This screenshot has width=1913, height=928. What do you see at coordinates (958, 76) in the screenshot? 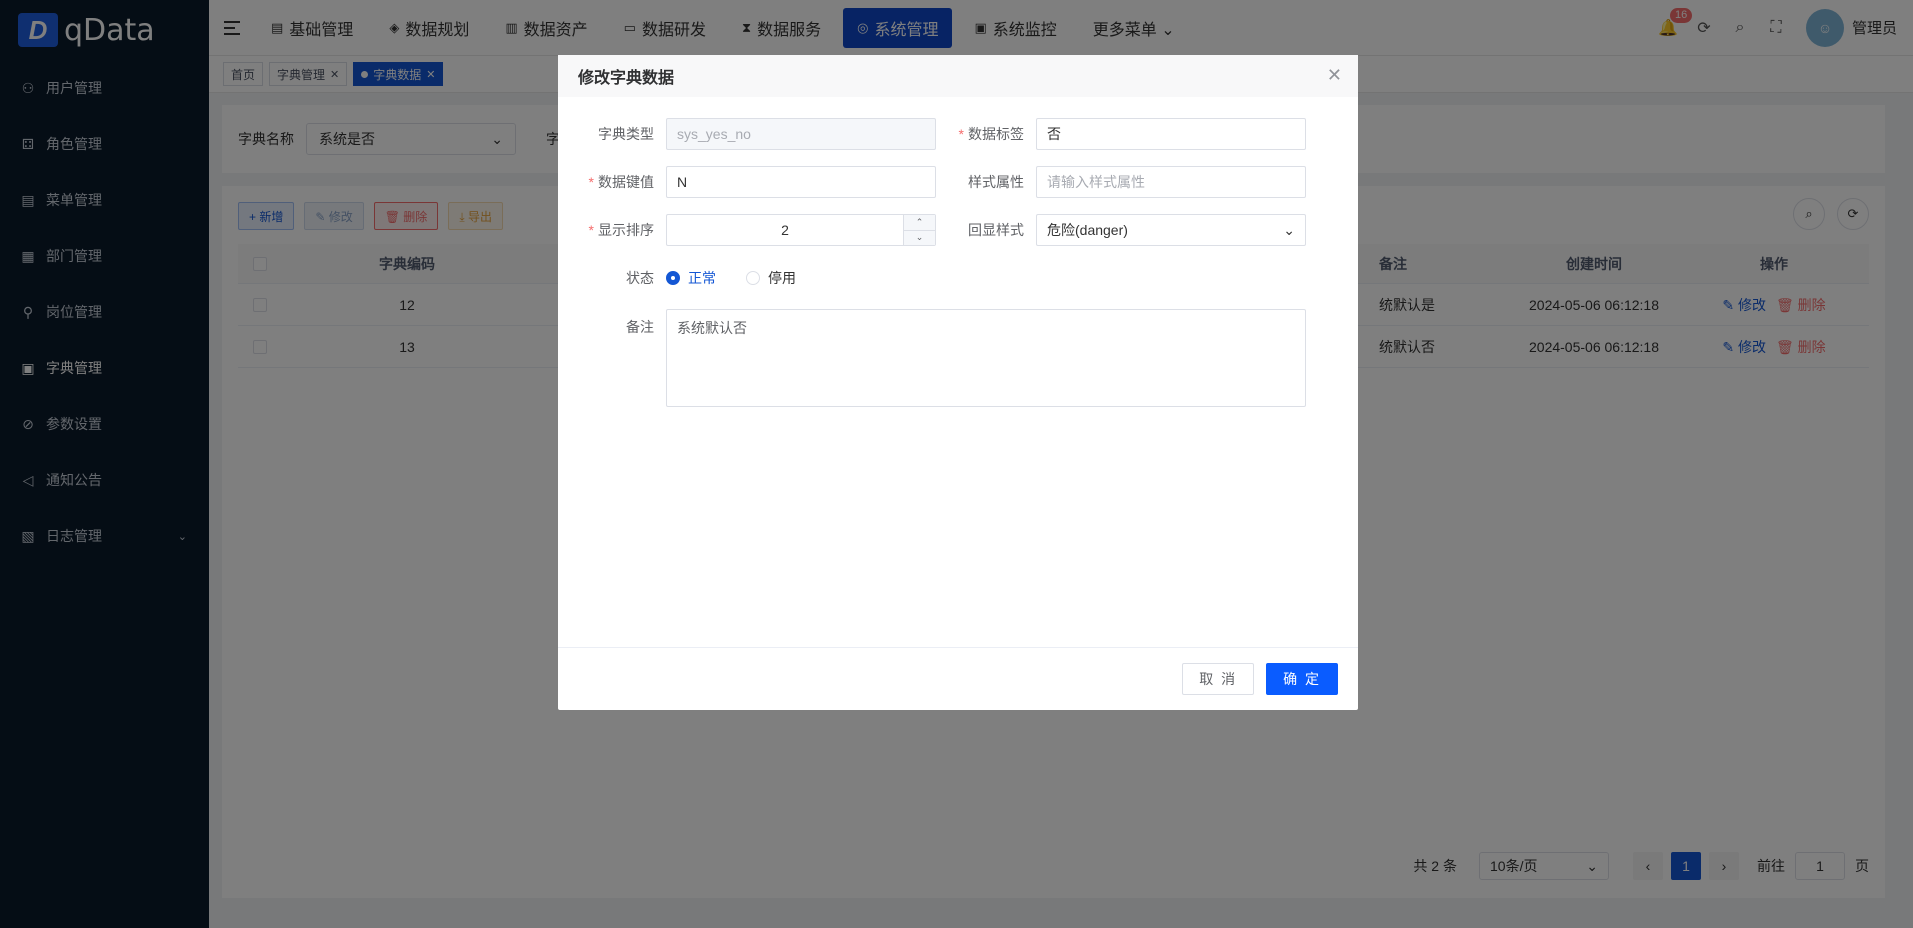
I see `dialog-header: 修改字典数据 ✕` at bounding box center [958, 76].